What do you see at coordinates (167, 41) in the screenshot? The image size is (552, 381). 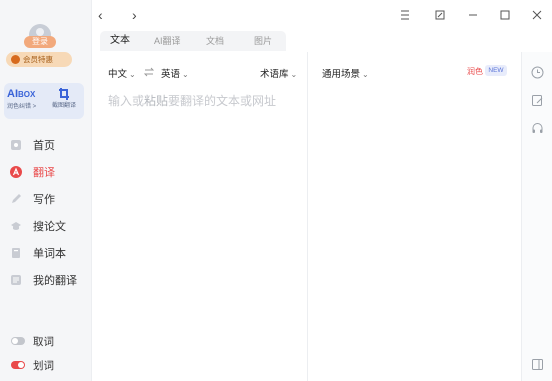 I see `tab-ai-translate: AI翻译` at bounding box center [167, 41].